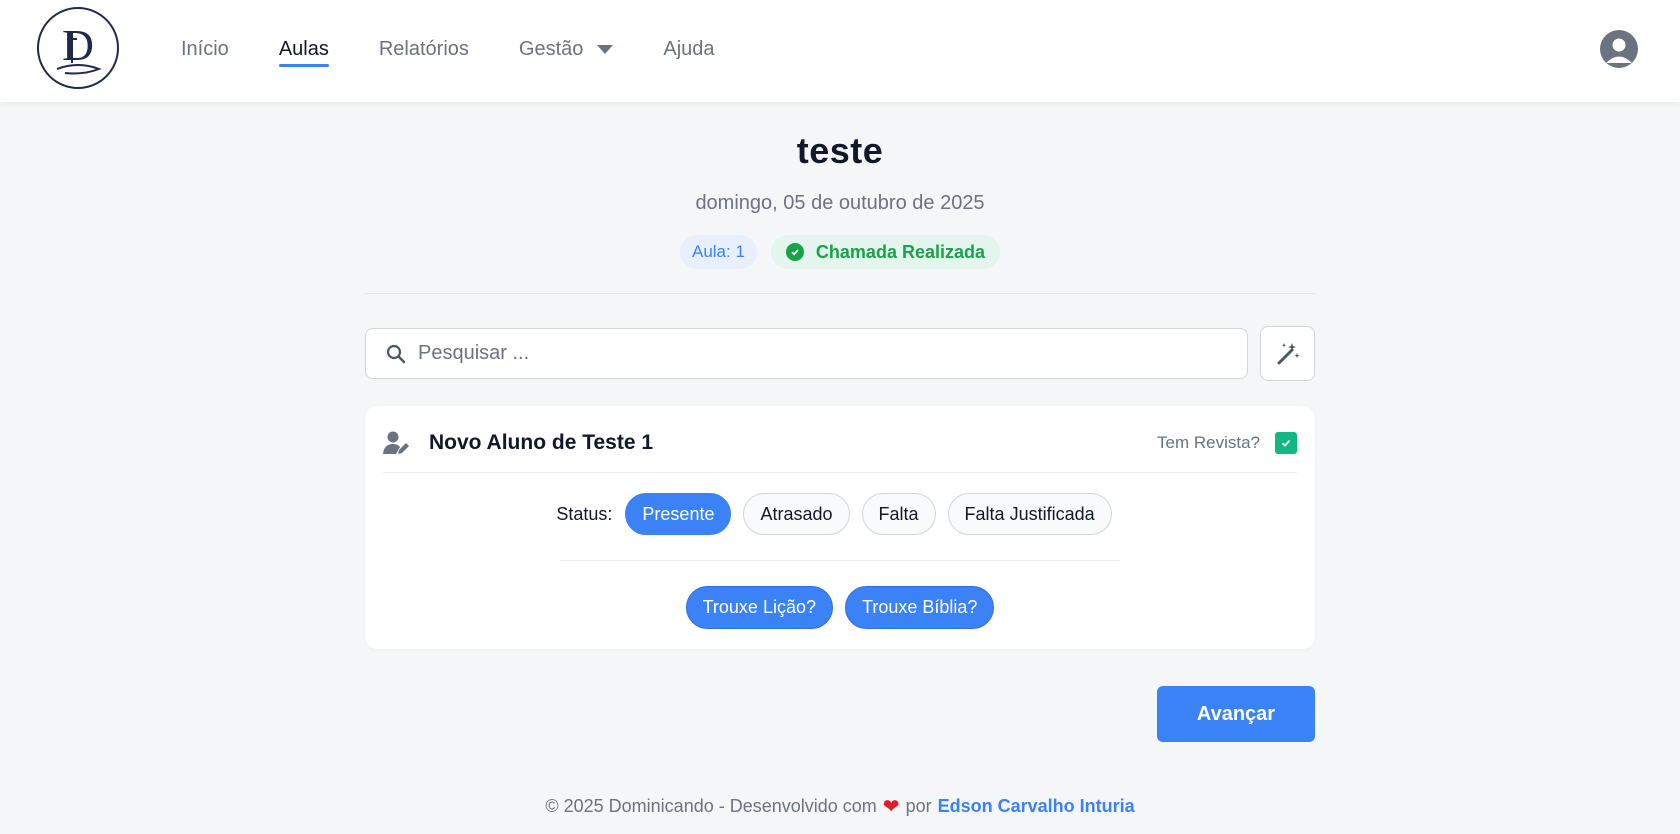 This screenshot has height=834, width=1680. What do you see at coordinates (840, 150) in the screenshot?
I see `lesson-title: teste` at bounding box center [840, 150].